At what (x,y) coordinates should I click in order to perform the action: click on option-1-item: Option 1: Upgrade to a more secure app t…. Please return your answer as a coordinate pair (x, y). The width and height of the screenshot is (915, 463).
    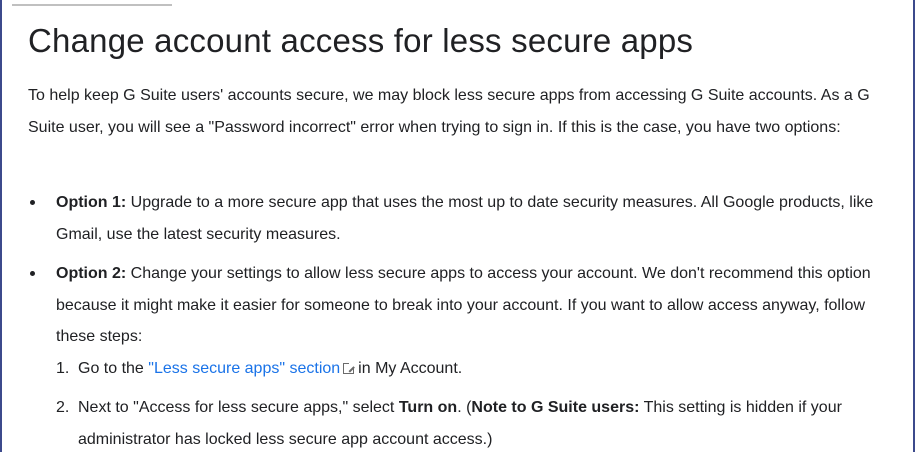
    Looking at the image, I should click on (465, 218).